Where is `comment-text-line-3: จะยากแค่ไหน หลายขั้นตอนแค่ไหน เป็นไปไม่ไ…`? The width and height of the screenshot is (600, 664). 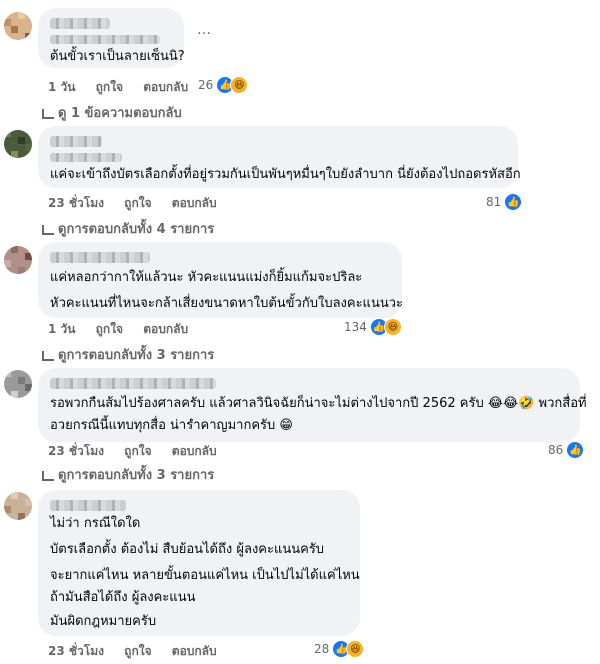
comment-text-line-3: จะยากแค่ไหน หลายขั้นตอนแค่ไหน เป็นไปไม่ไ… is located at coordinates (205, 575).